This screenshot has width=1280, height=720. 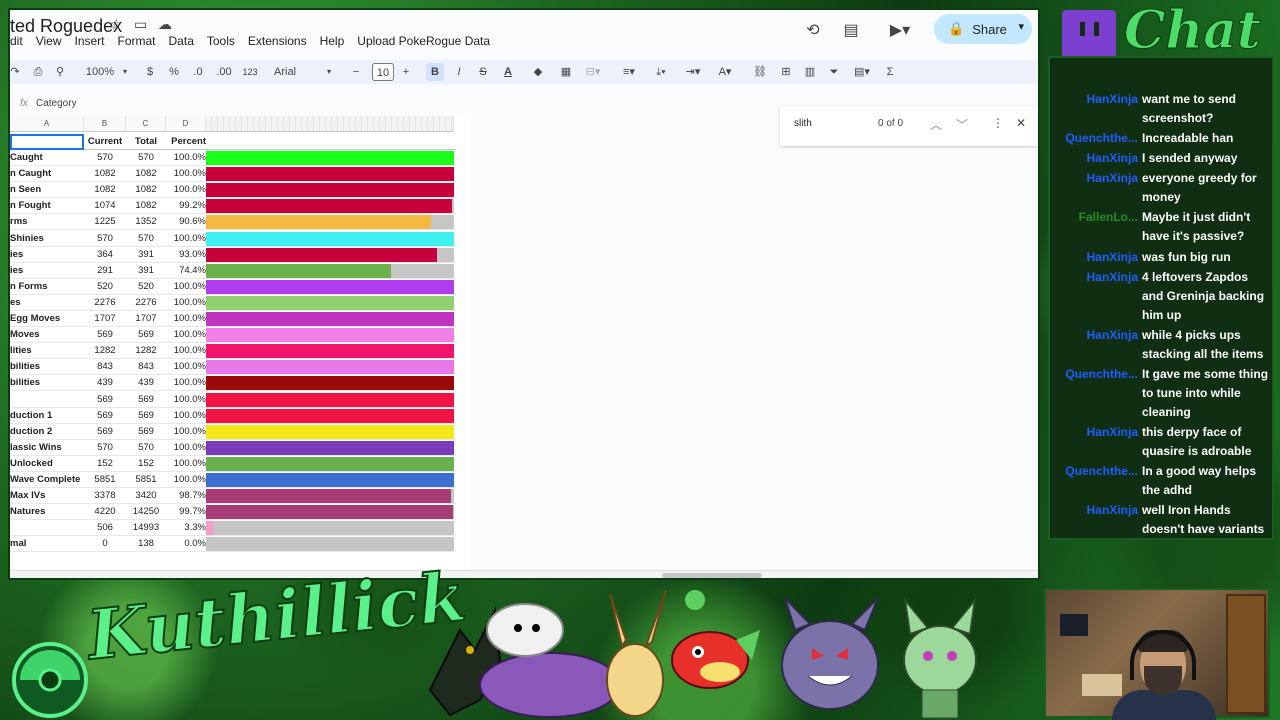 What do you see at coordinates (760, 72) in the screenshot?
I see `link-icon: ⛓` at bounding box center [760, 72].